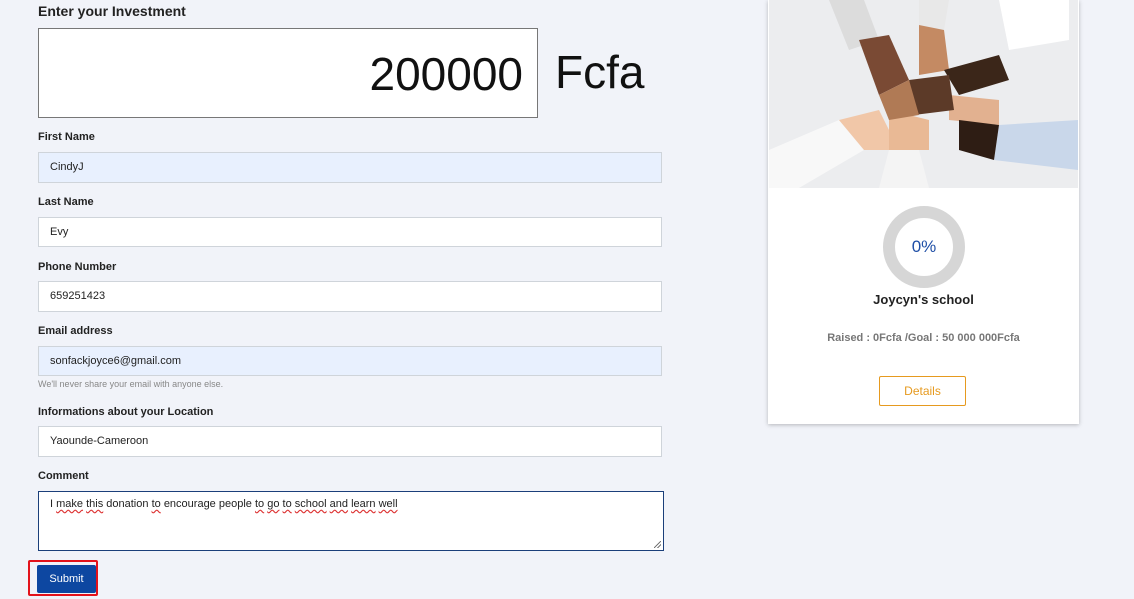 The image size is (1134, 599). What do you see at coordinates (923, 338) in the screenshot?
I see `raised-goal-text: Raised : 0Fcfa /Goal : 50 000 000Fcfa` at bounding box center [923, 338].